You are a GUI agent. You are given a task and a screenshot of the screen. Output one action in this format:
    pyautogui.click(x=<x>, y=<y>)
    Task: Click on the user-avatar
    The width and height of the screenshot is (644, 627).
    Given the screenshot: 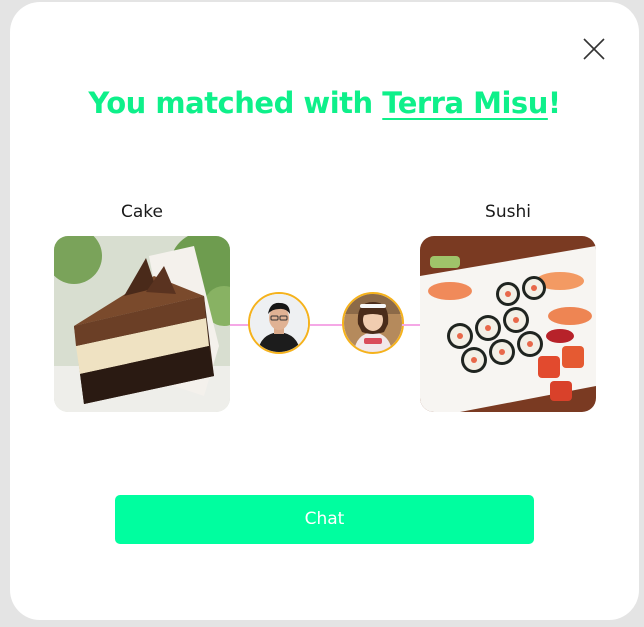 What is the action you would take?
    pyautogui.click(x=279, y=323)
    